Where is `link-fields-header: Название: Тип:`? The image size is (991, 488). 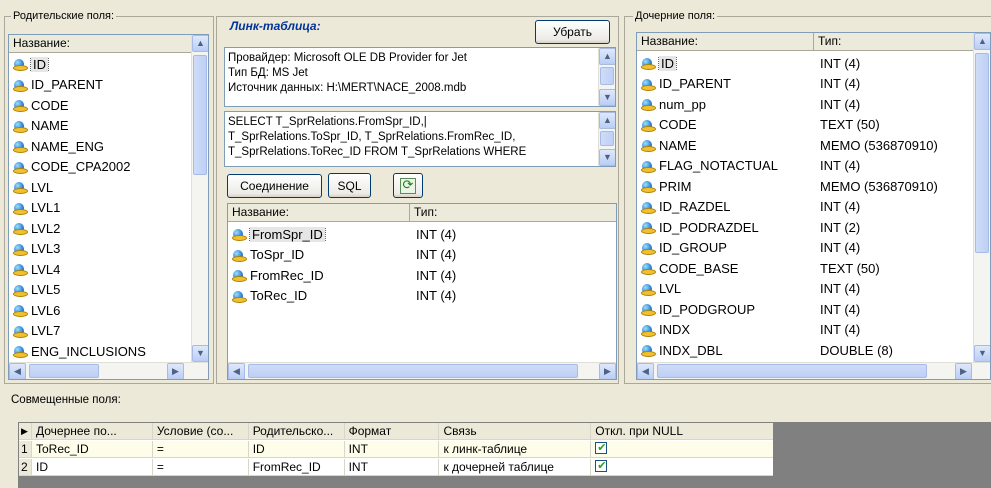 link-fields-header: Название: Тип: is located at coordinates (422, 213).